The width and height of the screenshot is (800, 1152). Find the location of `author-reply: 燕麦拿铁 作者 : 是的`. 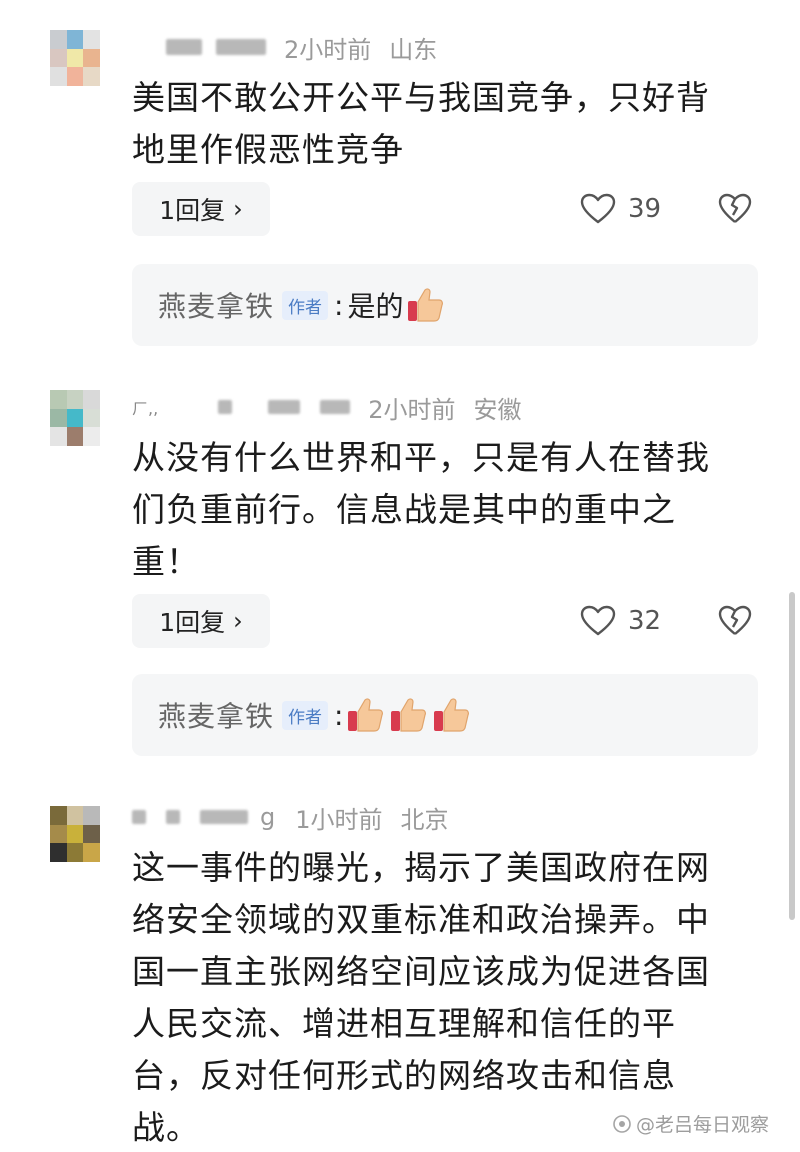

author-reply: 燕麦拿铁 作者 : 是的 is located at coordinates (445, 305).